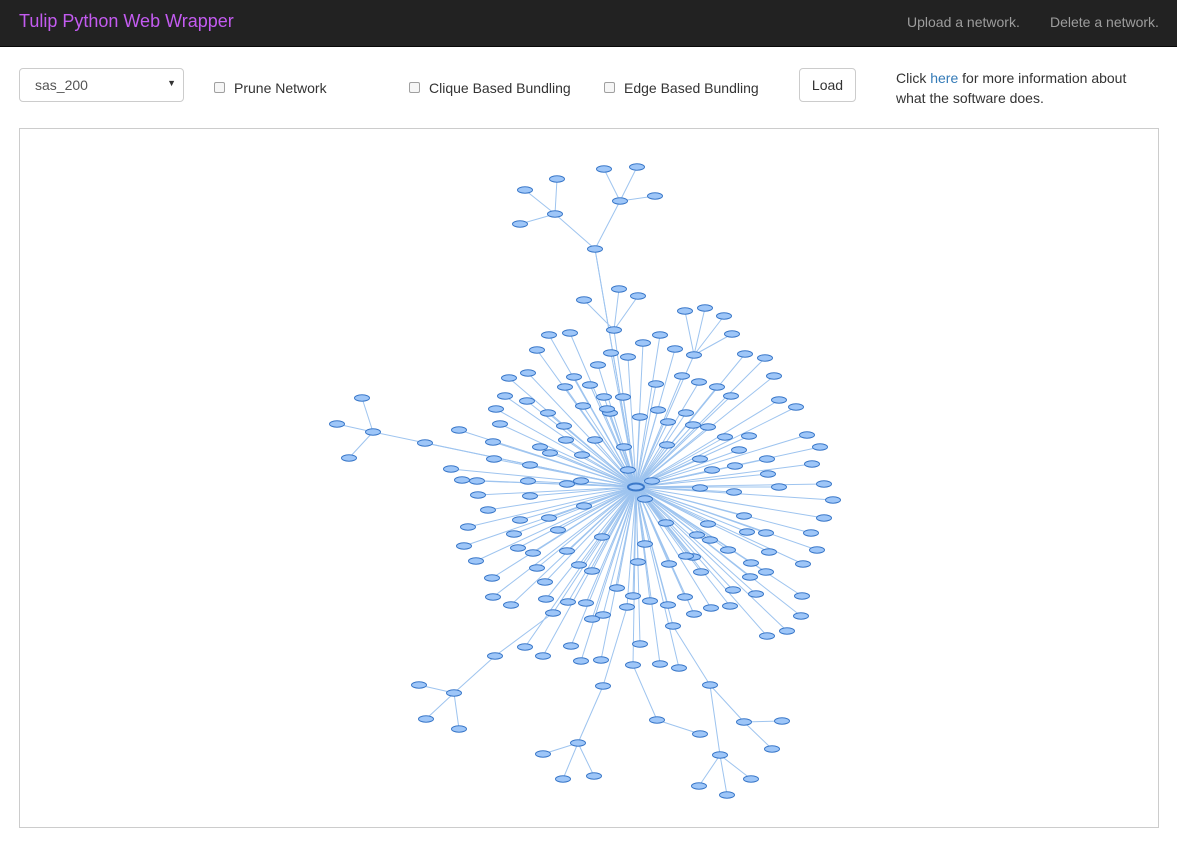  I want to click on info-here-link: here, so click(944, 78).